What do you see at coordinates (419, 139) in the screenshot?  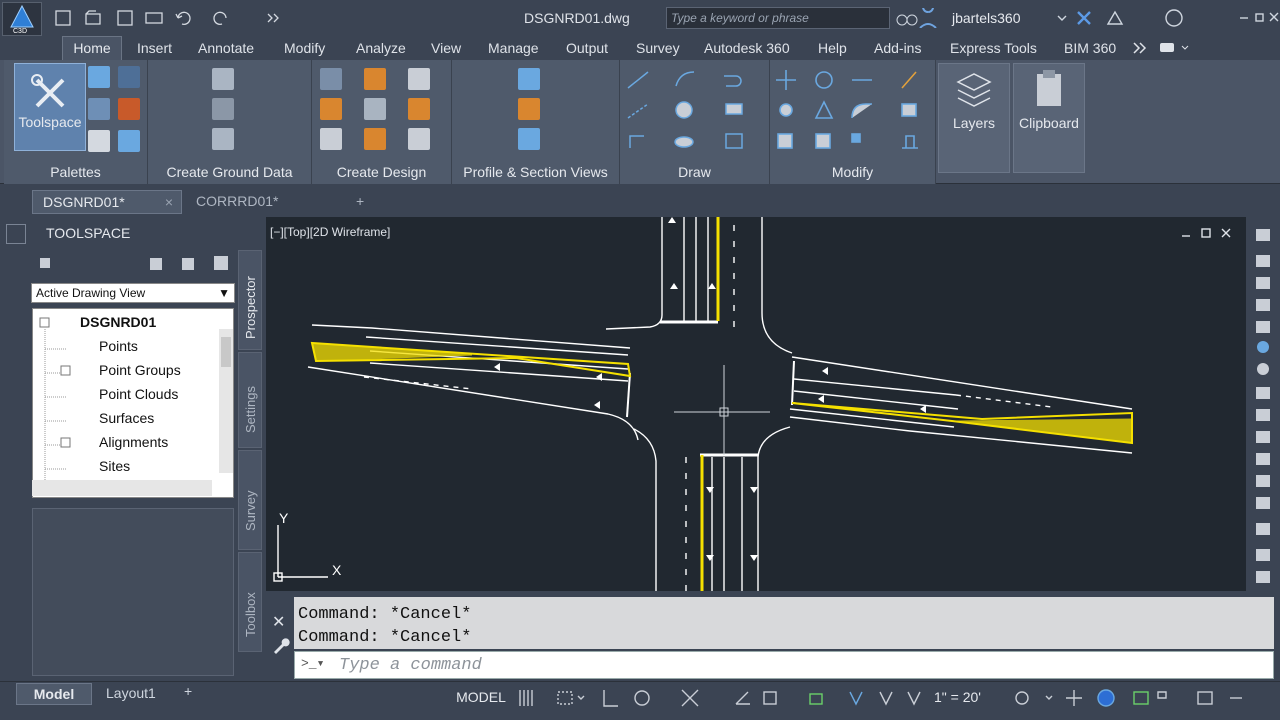 I see `pipe-network-icon` at bounding box center [419, 139].